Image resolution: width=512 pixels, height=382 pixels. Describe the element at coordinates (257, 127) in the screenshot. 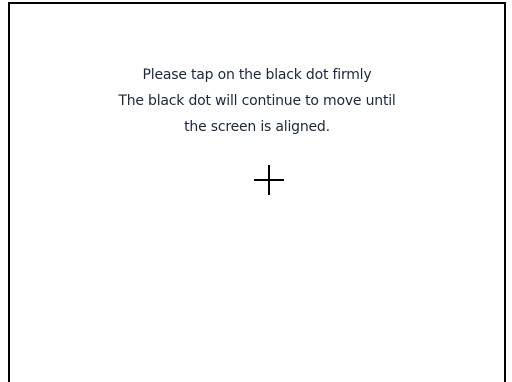

I see `instruction-line-3: the screen is aligned.` at that location.